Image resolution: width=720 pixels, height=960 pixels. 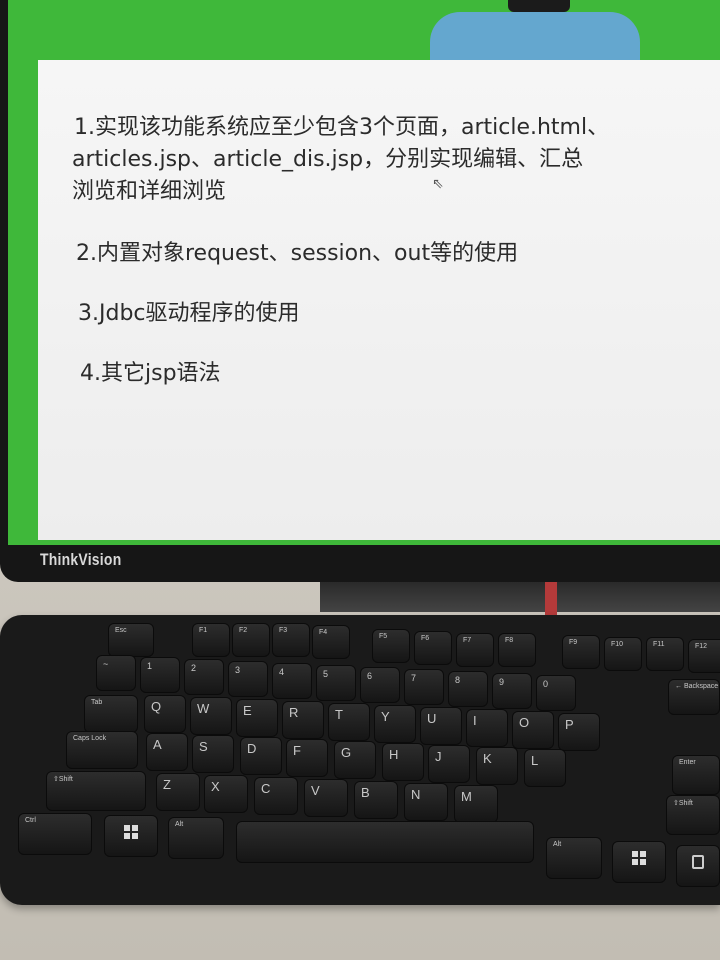 What do you see at coordinates (251, 640) in the screenshot?
I see `key-f2: F2` at bounding box center [251, 640].